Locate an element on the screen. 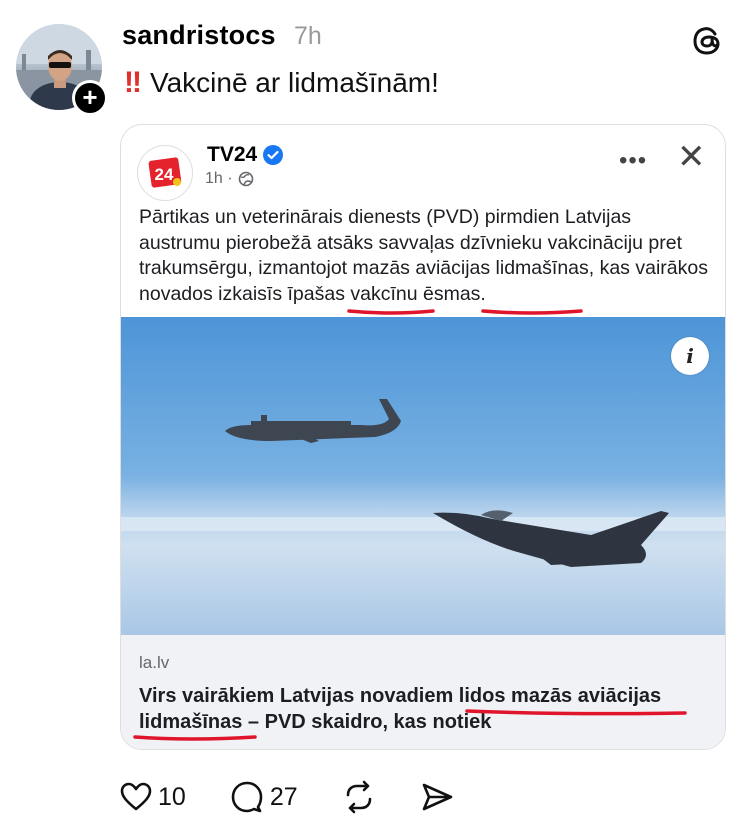 This screenshot has height=830, width=750. source-meta-time: 1h · is located at coordinates (219, 178).